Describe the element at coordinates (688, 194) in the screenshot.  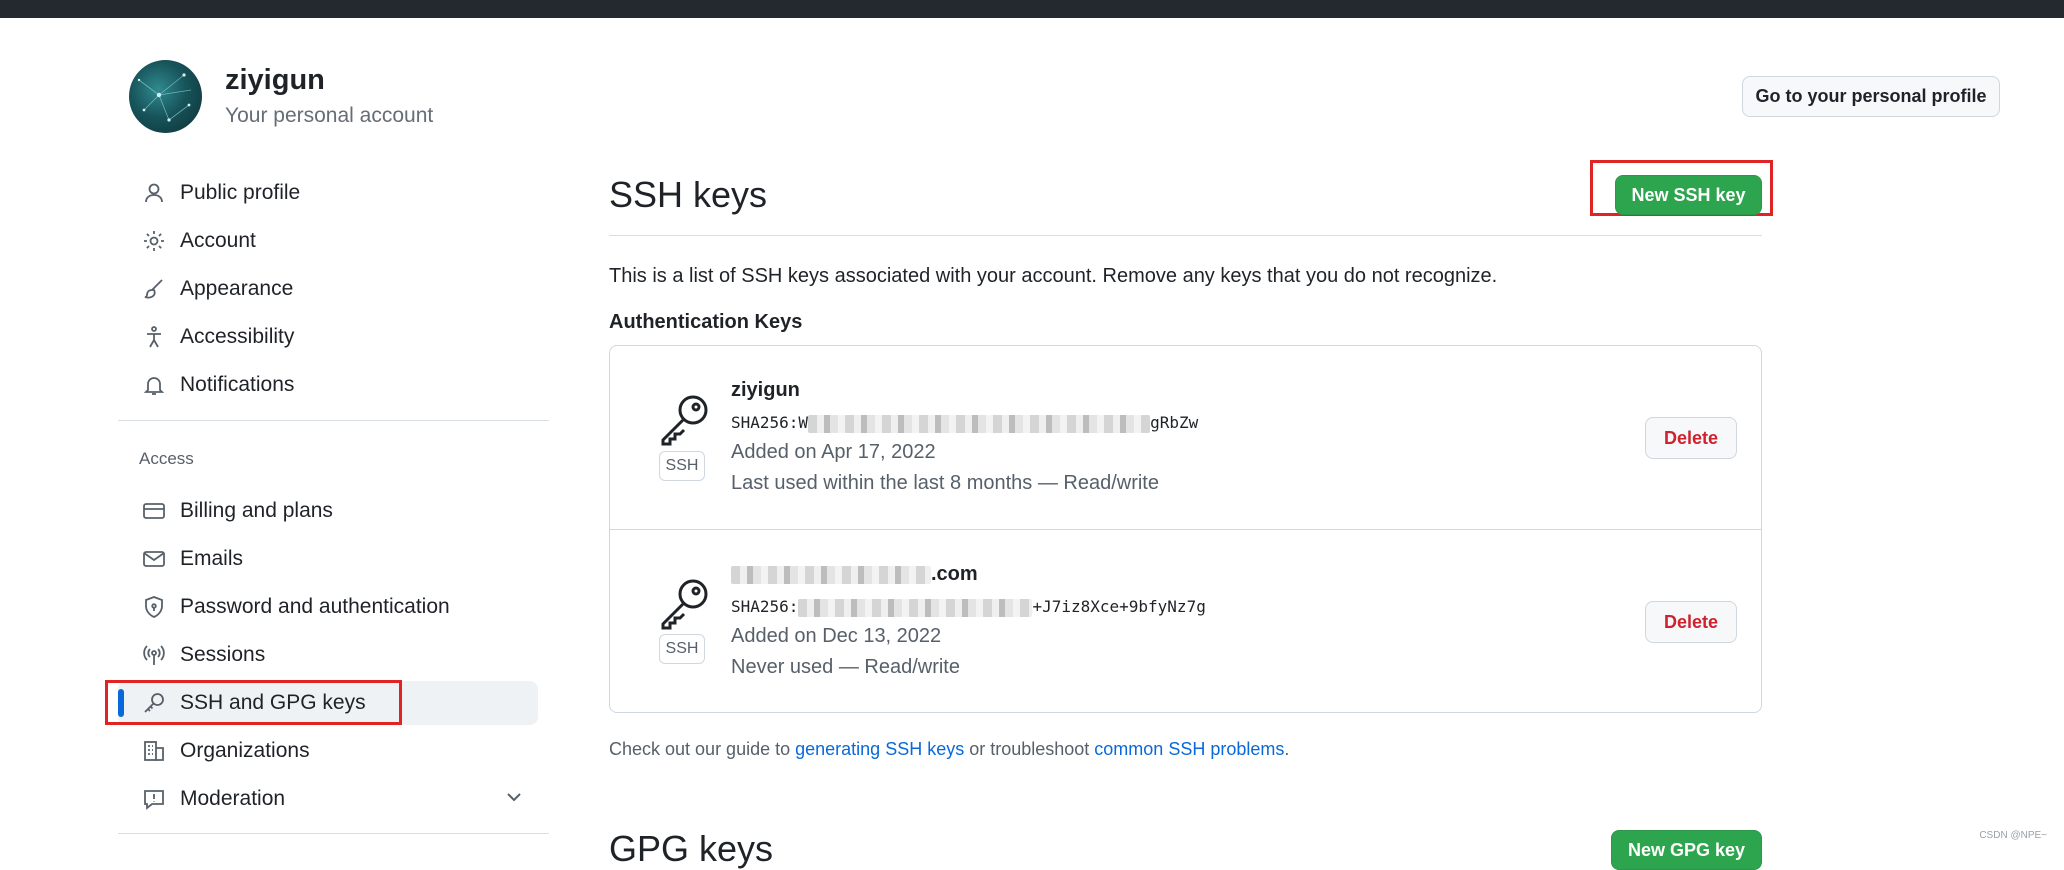
I see `page-title: SSH keys` at that location.